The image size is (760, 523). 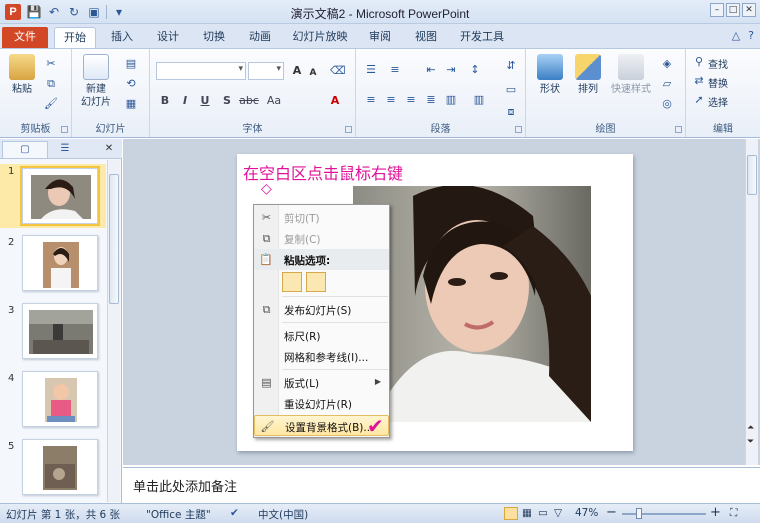 I want to click on shape-effects-icon: ◎, so click(x=667, y=104).